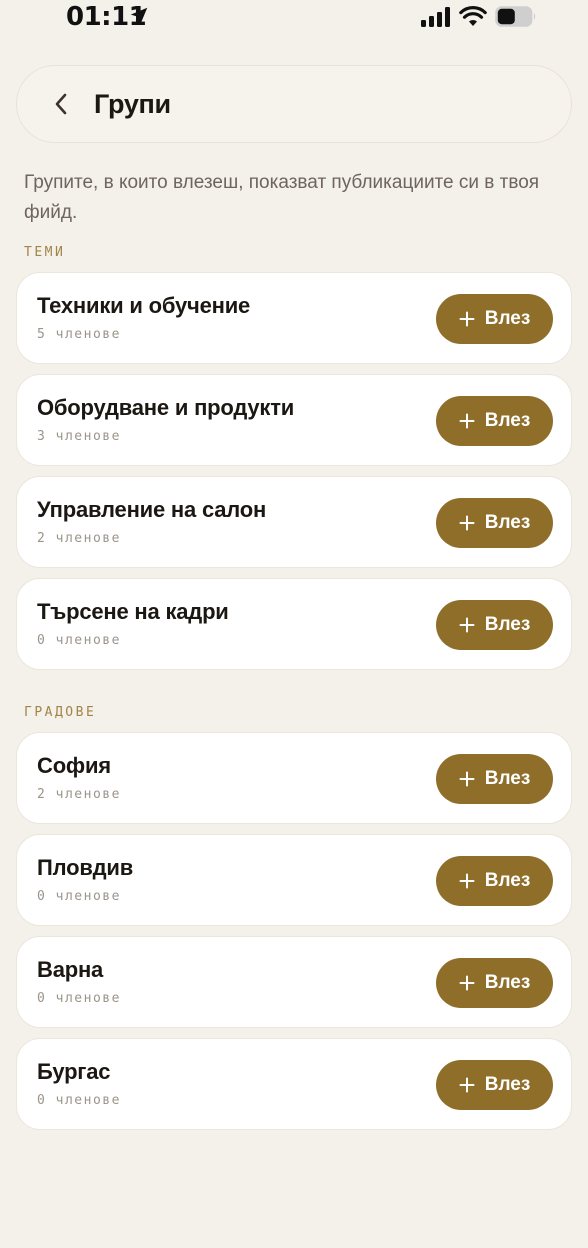 The height and width of the screenshot is (1248, 588). Describe the element at coordinates (79, 334) in the screenshot. I see `group-member-count: 5 членове` at that location.